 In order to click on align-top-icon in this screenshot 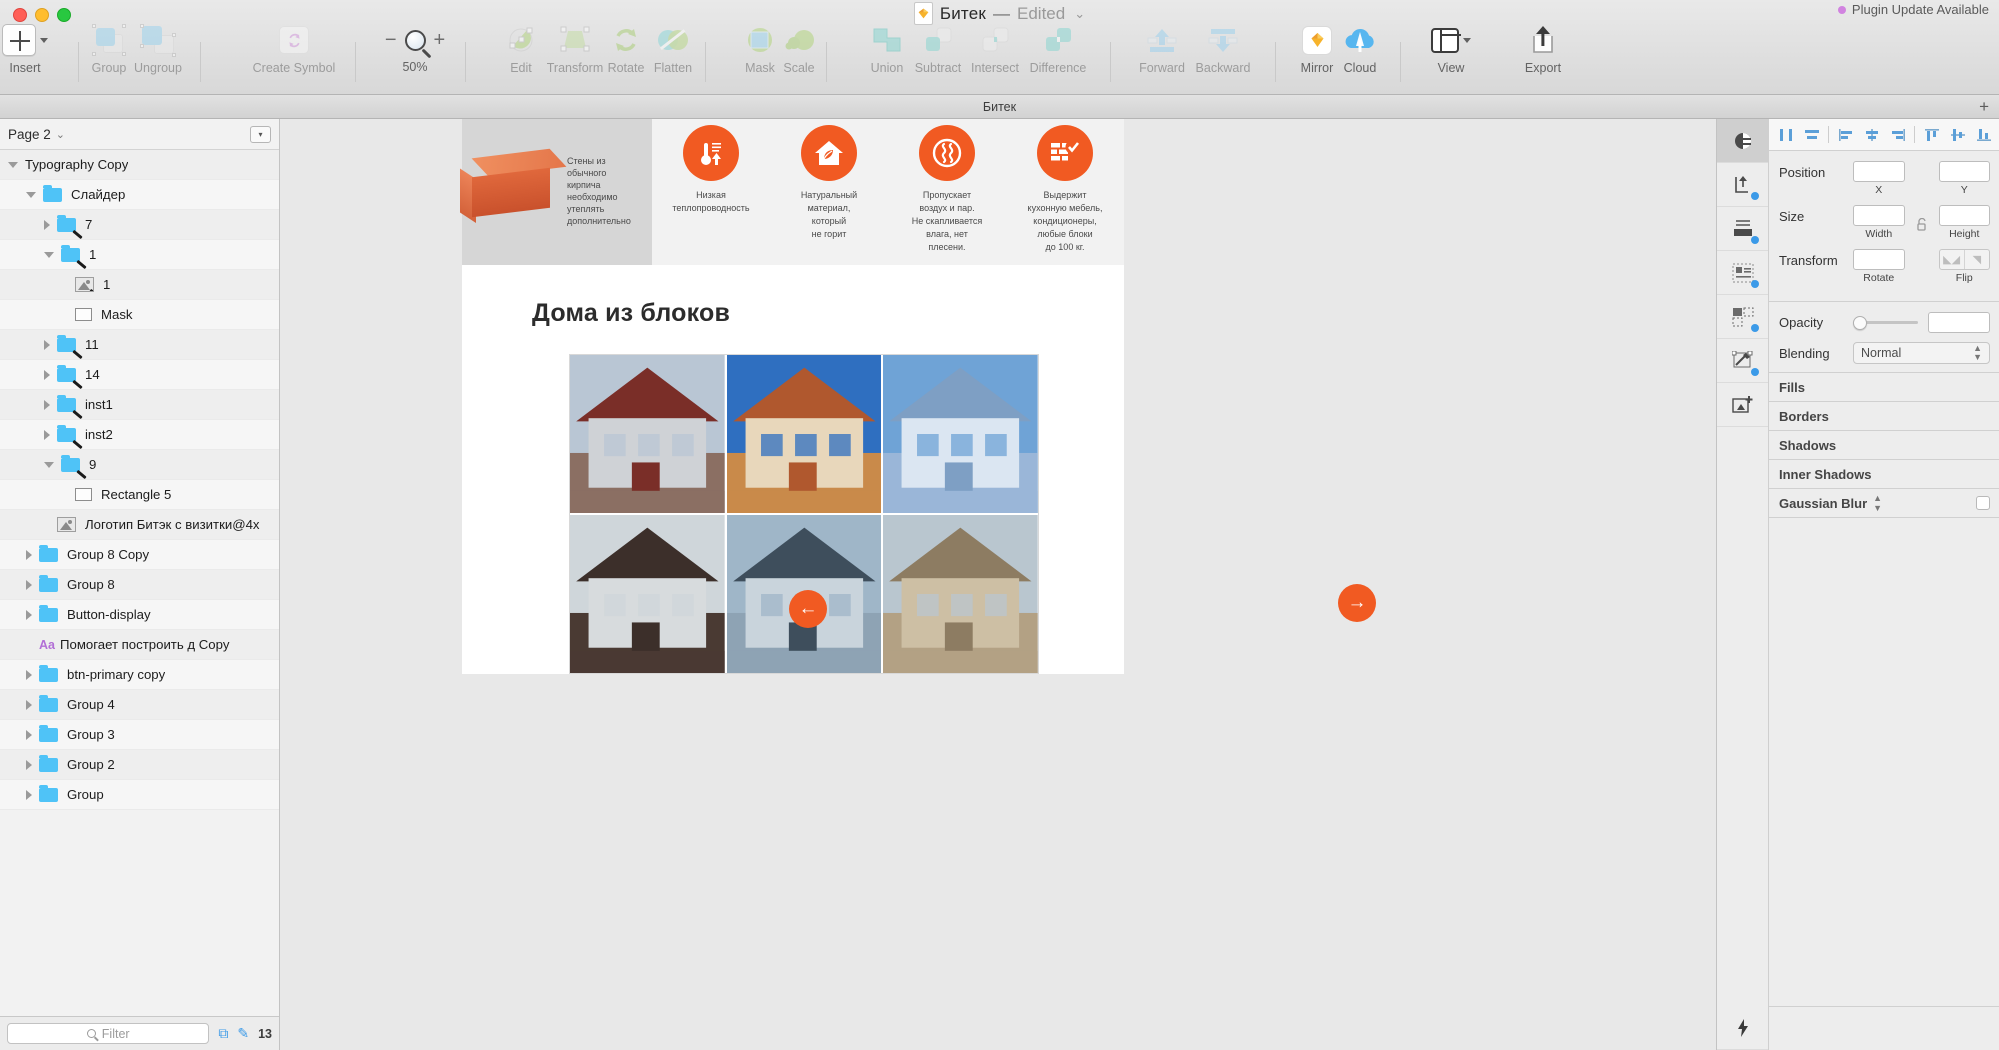, I will do `click(1931, 135)`.